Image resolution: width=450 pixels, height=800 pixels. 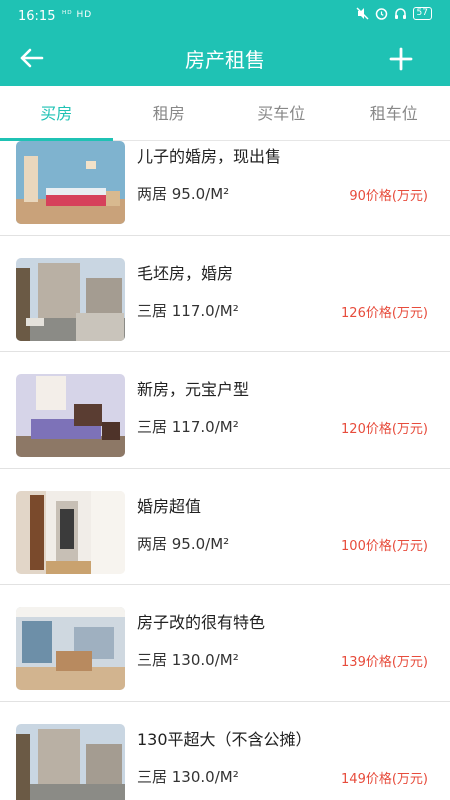 I want to click on add-listing-button, so click(x=401, y=59).